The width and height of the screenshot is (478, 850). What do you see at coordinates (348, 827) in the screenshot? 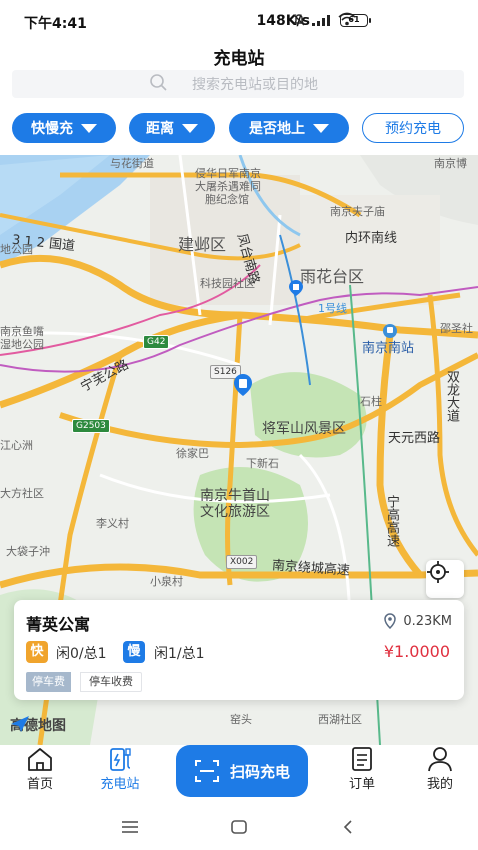
I see `back-icon` at bounding box center [348, 827].